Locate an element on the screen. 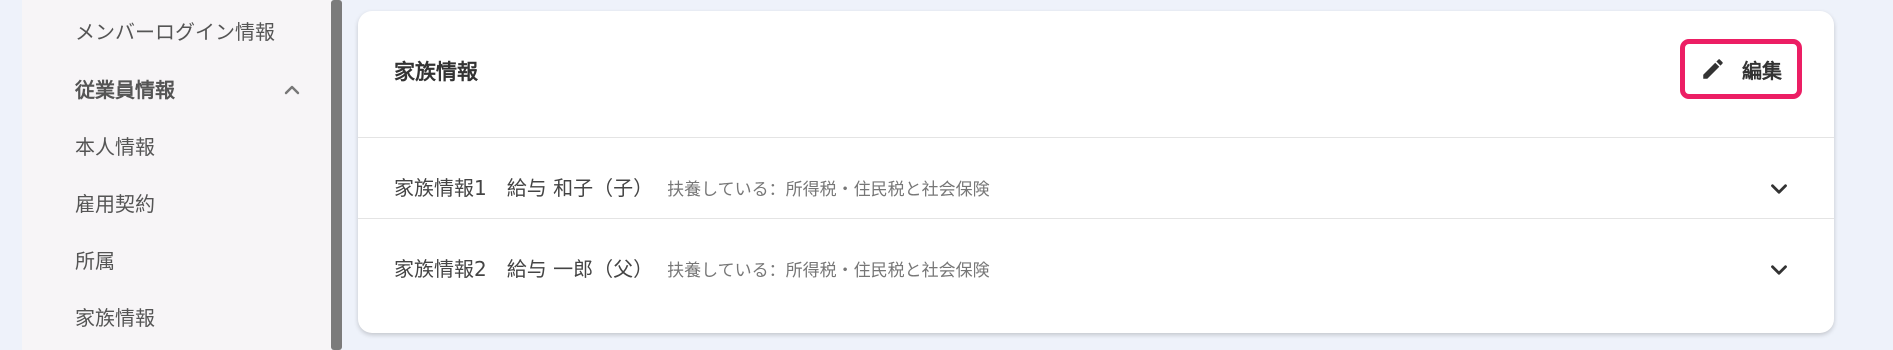 The height and width of the screenshot is (350, 1893). sidebar-section-employee-info: 従業員情報 is located at coordinates (125, 90).